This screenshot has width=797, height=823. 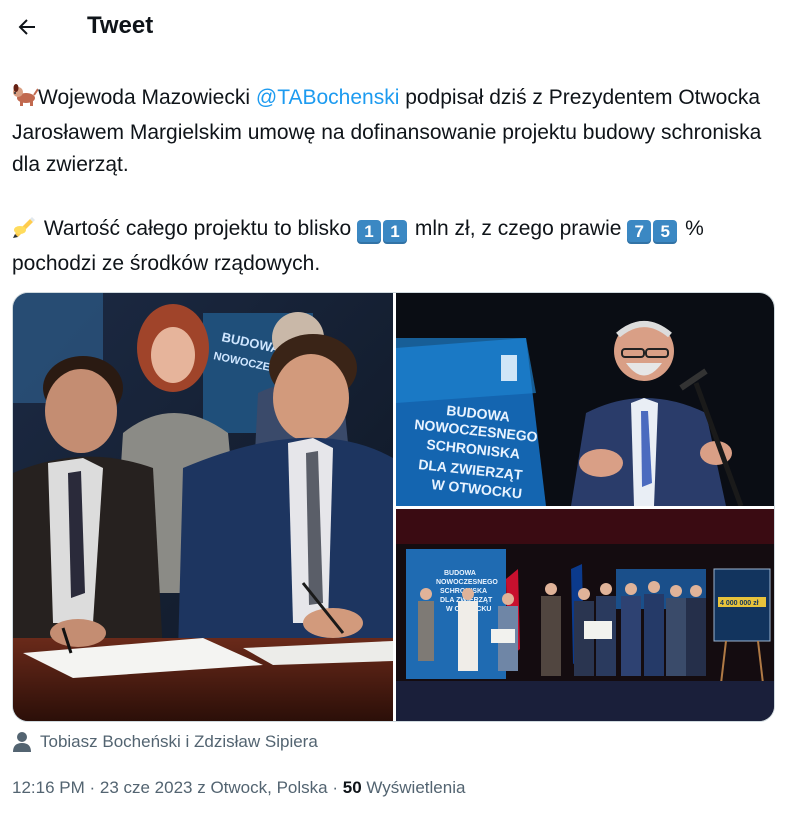 What do you see at coordinates (739, 603) in the screenshot?
I see `photo3-board-amount: 4 000 000 zł` at bounding box center [739, 603].